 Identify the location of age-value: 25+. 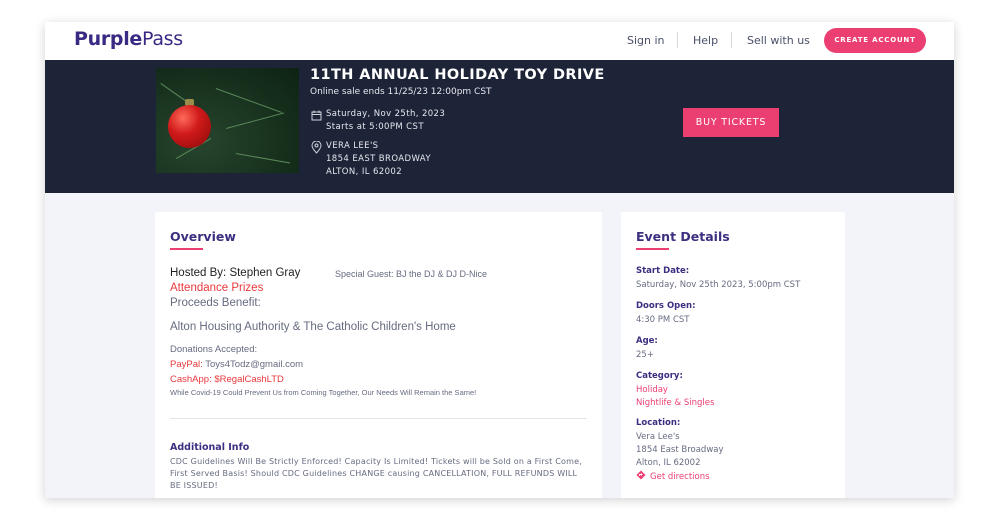
(645, 355).